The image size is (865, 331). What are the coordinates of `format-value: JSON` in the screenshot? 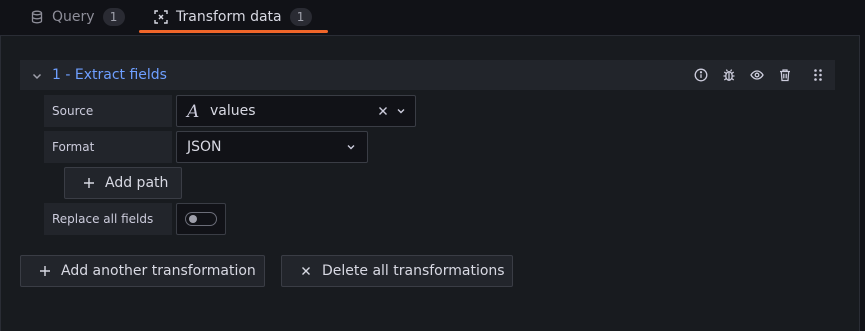 It's located at (204, 147).